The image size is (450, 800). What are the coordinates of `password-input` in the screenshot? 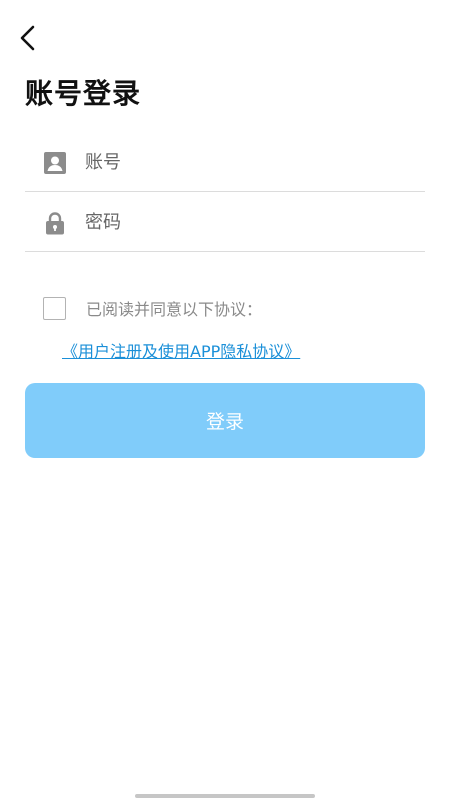 It's located at (255, 222).